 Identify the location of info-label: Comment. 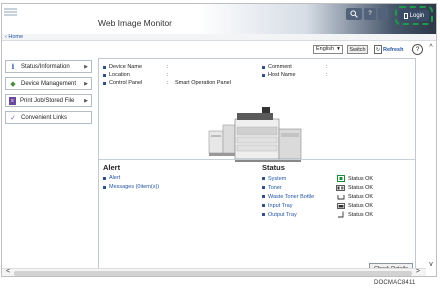
(280, 67).